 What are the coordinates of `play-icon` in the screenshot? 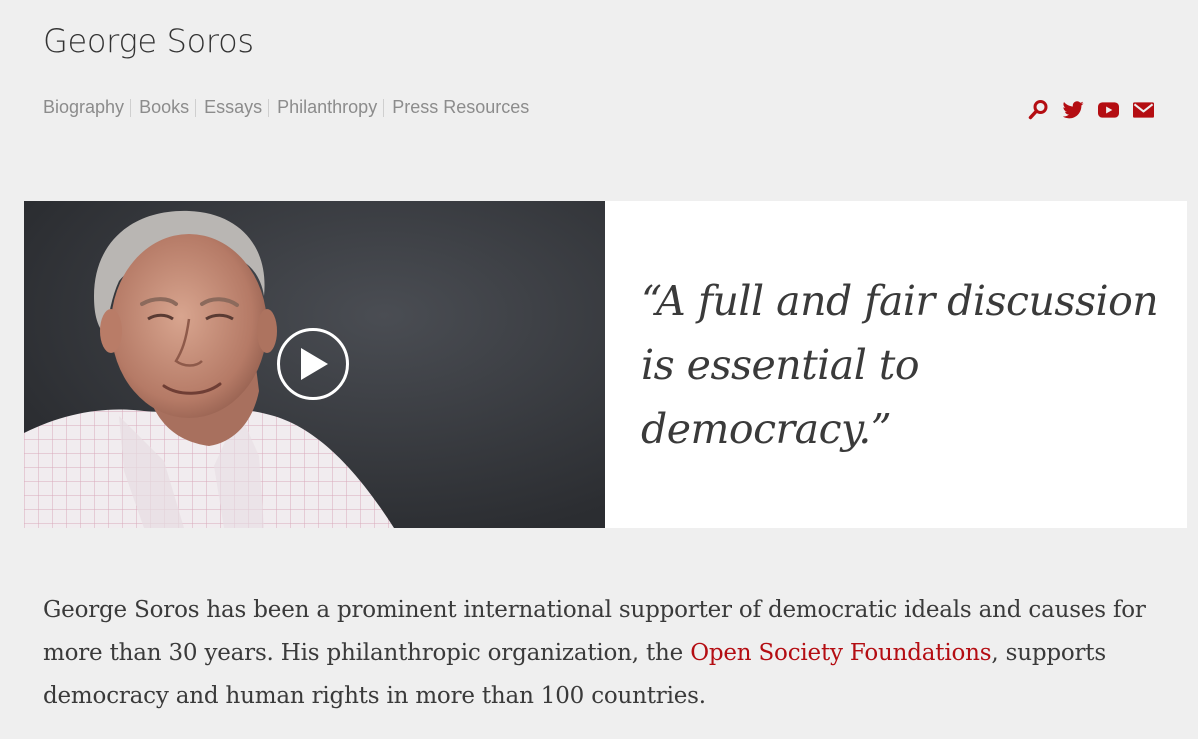 It's located at (314, 364).